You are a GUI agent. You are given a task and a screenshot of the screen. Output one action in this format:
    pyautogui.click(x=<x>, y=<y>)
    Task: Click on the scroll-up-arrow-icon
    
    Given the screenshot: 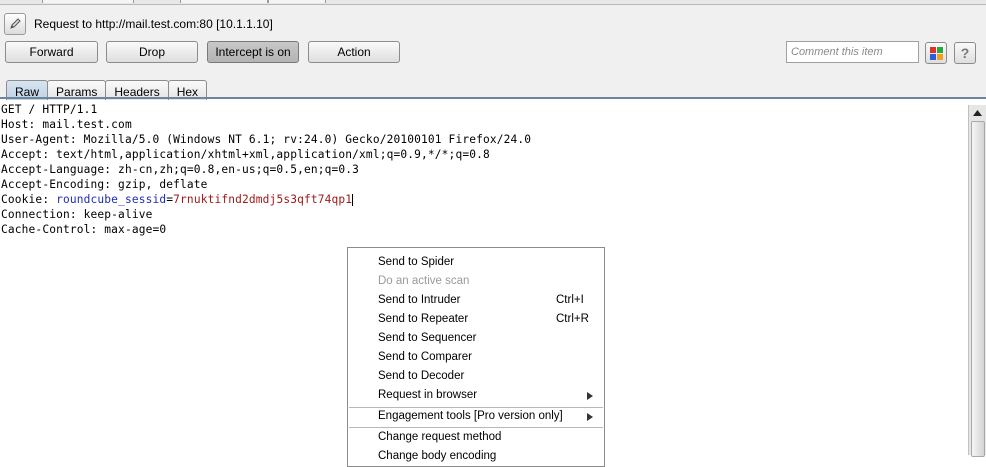 What is the action you would take?
    pyautogui.click(x=977, y=113)
    